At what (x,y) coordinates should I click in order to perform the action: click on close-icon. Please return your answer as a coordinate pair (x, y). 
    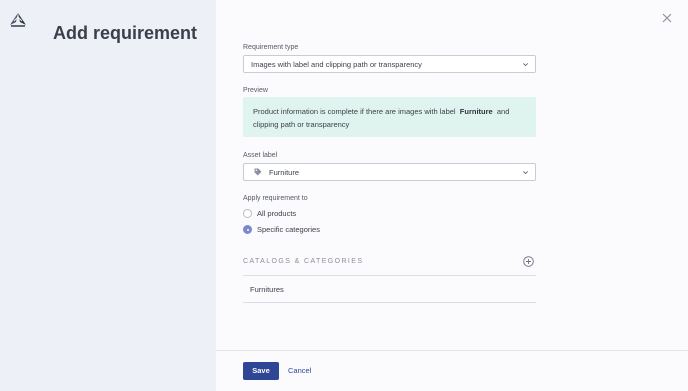
    Looking at the image, I should click on (667, 18).